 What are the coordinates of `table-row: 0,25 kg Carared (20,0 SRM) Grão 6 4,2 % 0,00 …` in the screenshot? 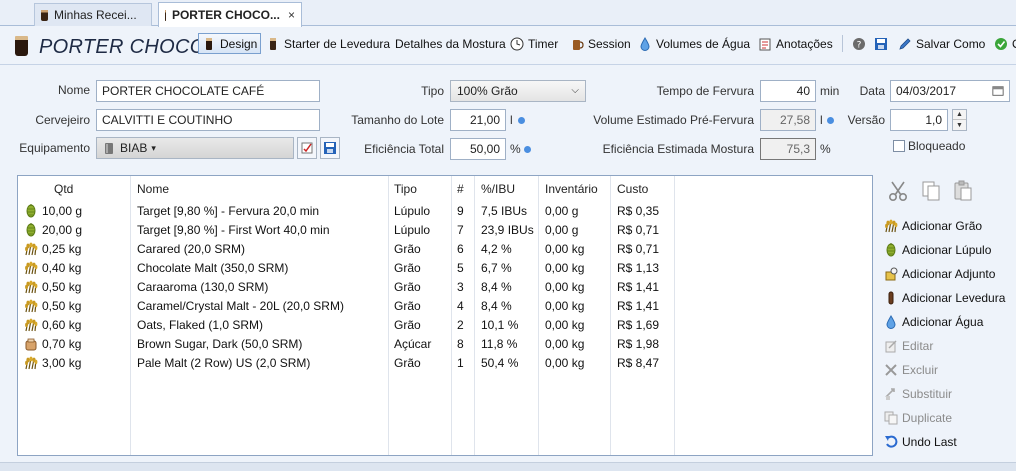 It's located at (445, 249).